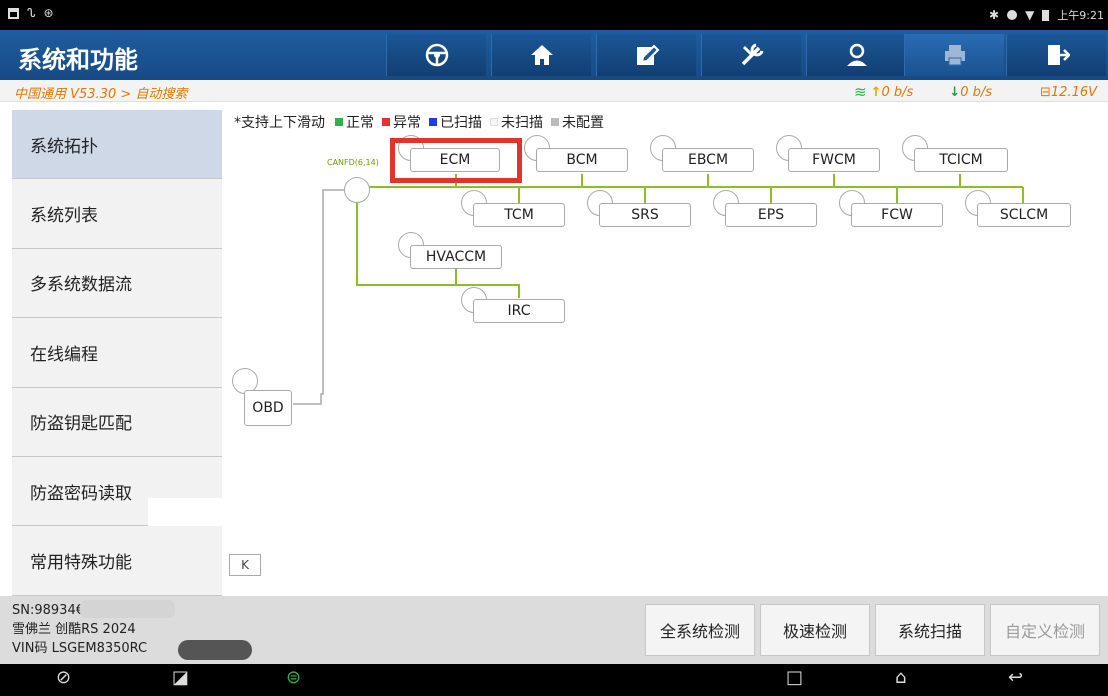 Image resolution: width=1108 pixels, height=696 pixels. I want to click on voltage-readout: ⊟12.16V, so click(1069, 92).